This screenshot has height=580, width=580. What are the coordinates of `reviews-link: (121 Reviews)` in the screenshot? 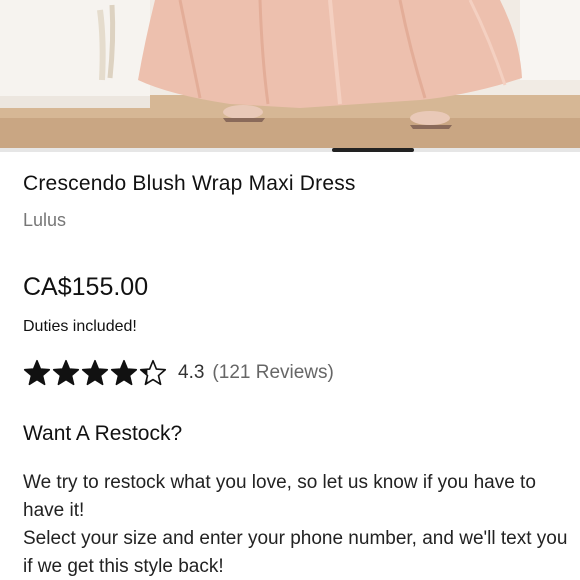 It's located at (272, 373).